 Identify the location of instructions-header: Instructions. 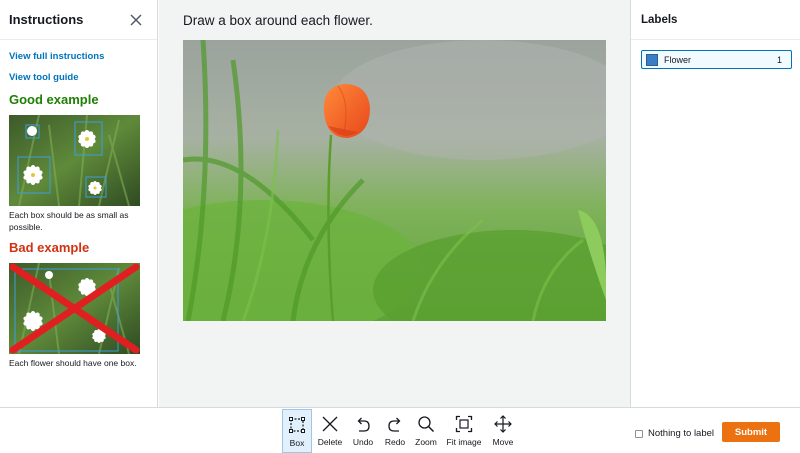
(78, 20).